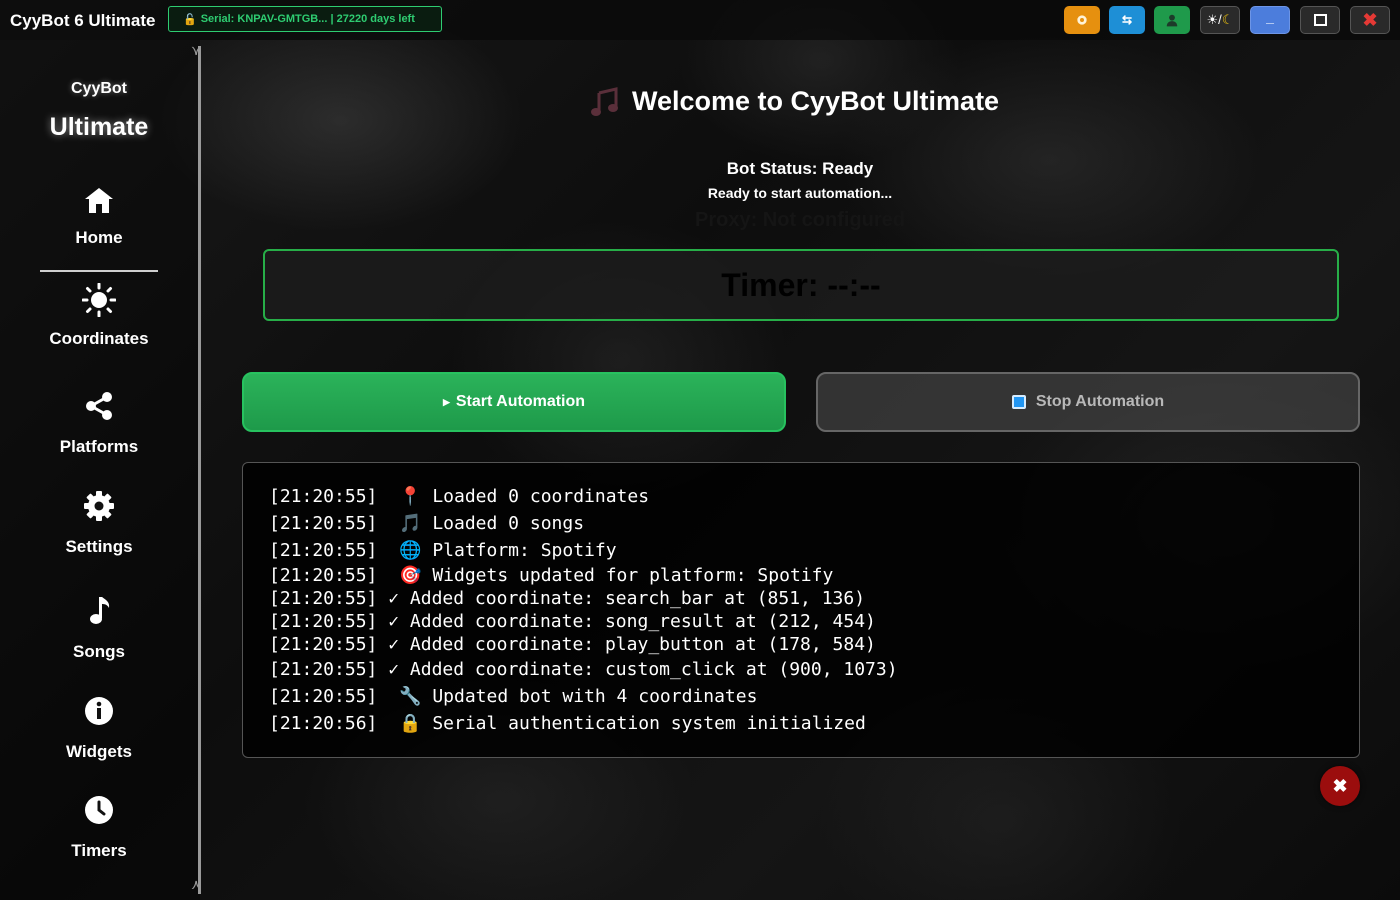  Describe the element at coordinates (99, 271) in the screenshot. I see `active-indicator` at that location.